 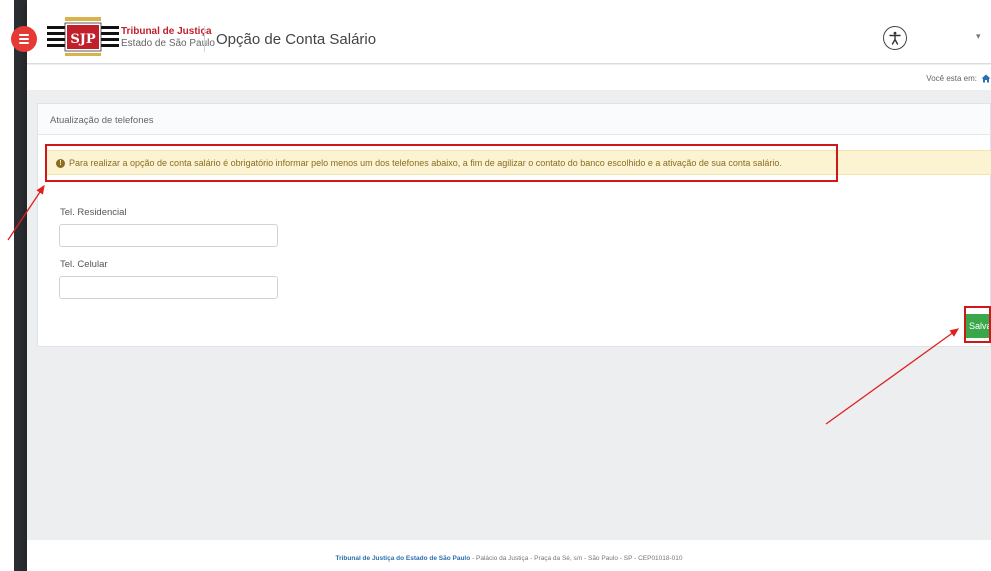 I want to click on accessibility-button, so click(x=895, y=38).